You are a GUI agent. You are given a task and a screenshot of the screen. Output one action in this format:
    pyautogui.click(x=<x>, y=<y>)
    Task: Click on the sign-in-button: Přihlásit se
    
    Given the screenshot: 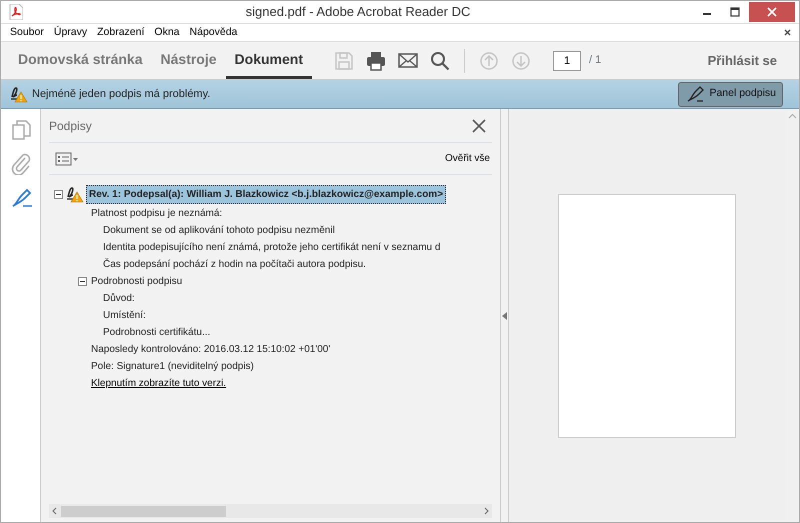 What is the action you would take?
    pyautogui.click(x=742, y=61)
    